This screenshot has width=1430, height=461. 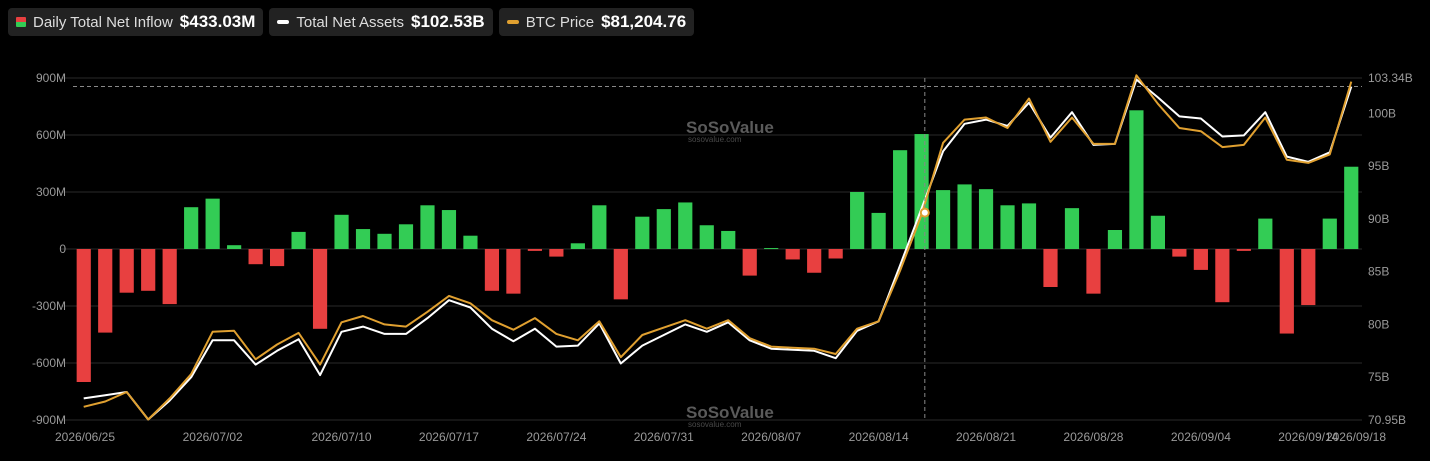 I want to click on y-left-tick-label: 900M, so click(x=51, y=78).